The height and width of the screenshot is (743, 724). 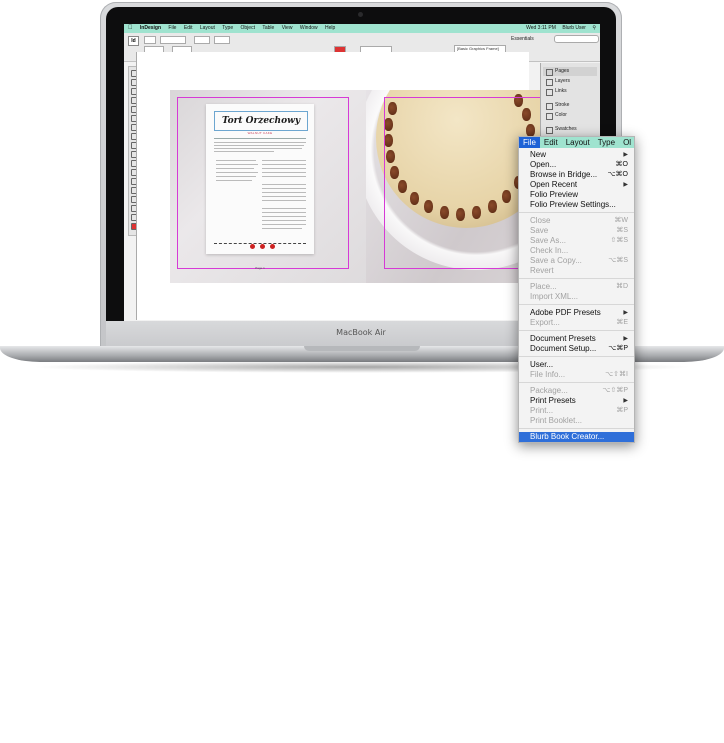 I want to click on object-menu-title: Ol, so click(x=626, y=142).